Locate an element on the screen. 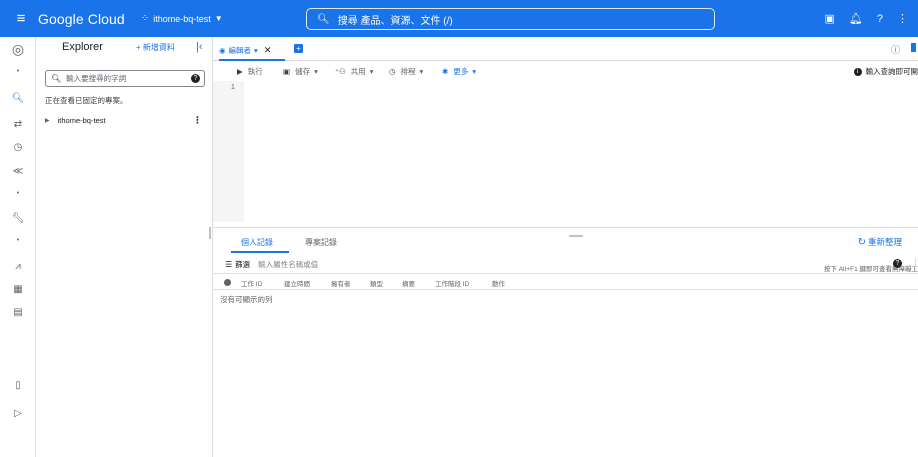 The height and width of the screenshot is (457, 918). refresh-button: ↻ 重新整理 is located at coordinates (880, 242).